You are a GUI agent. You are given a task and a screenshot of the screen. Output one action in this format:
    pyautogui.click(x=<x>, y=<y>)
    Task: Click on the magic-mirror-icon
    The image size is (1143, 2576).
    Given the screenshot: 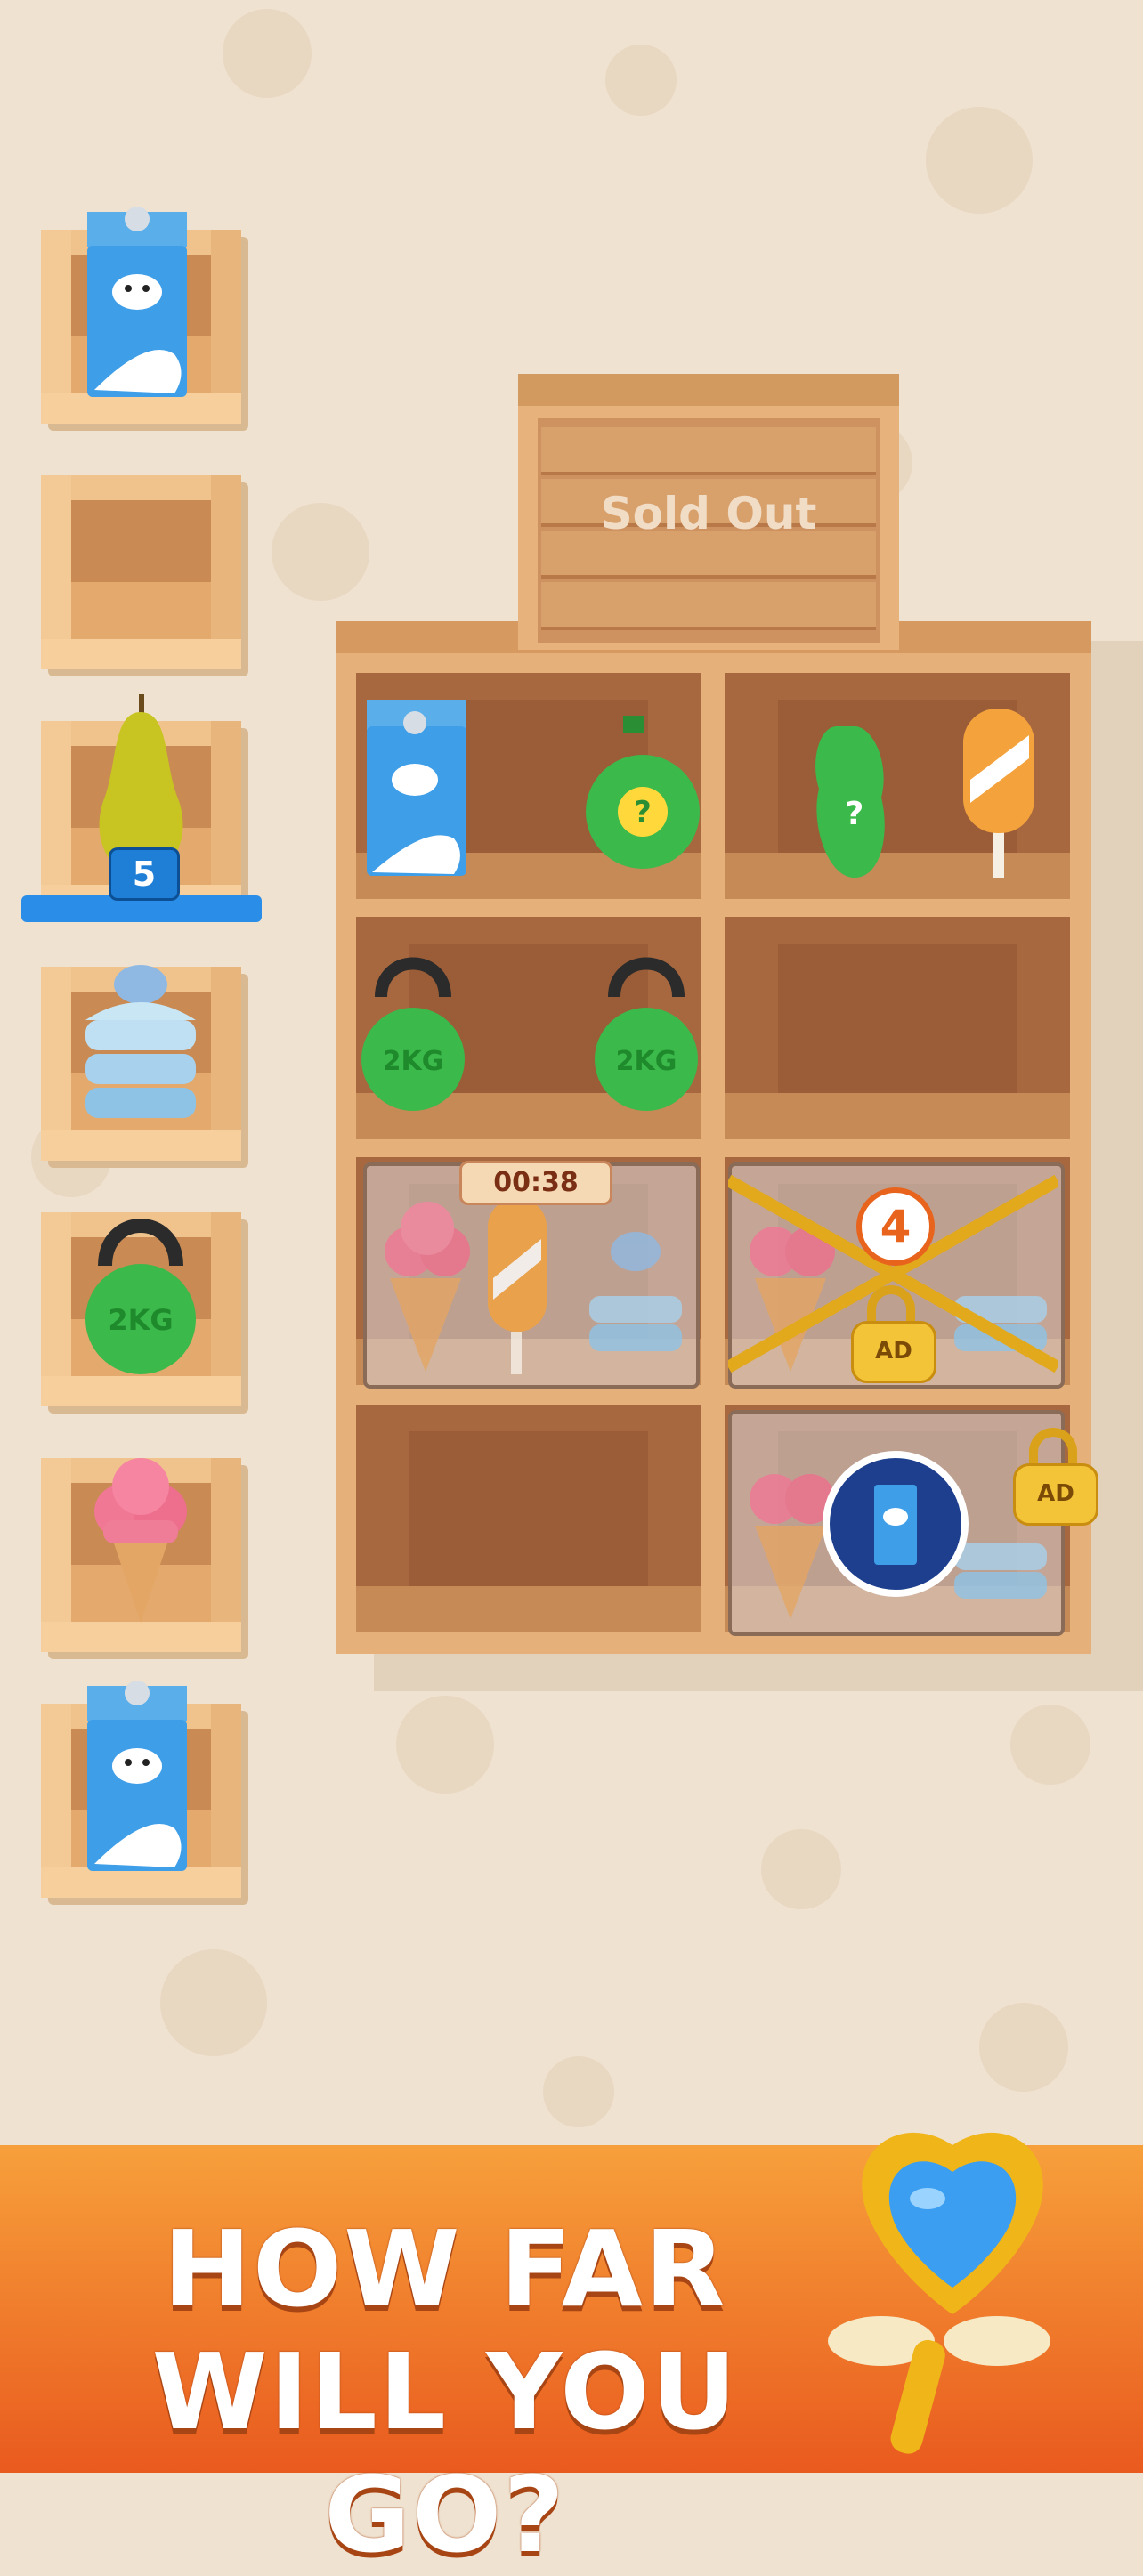 What is the action you would take?
    pyautogui.click(x=939, y=2293)
    